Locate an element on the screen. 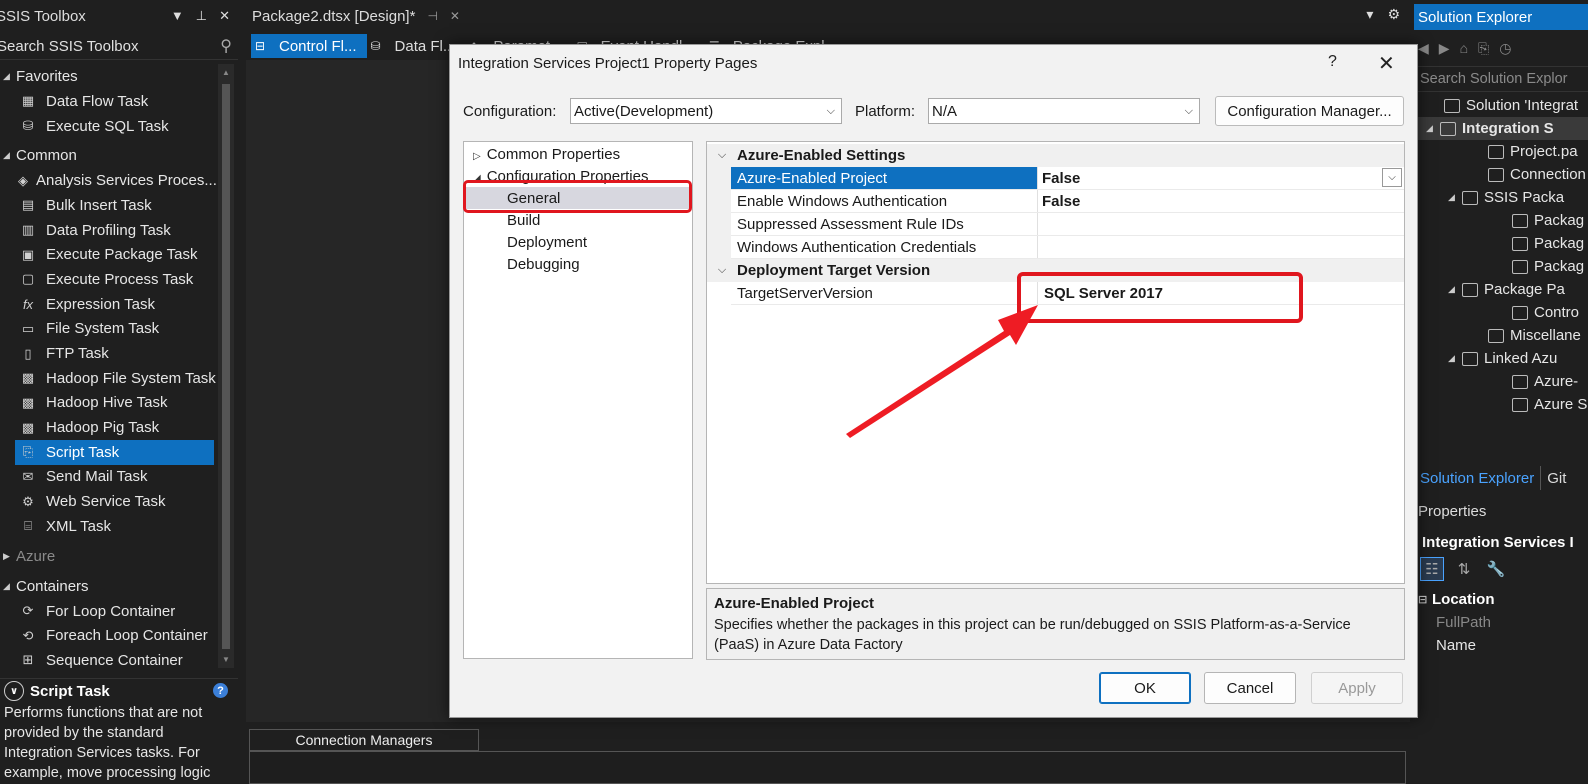 The height and width of the screenshot is (784, 1588). toolbox-scrollbar: ▲ ▼ is located at coordinates (226, 366).